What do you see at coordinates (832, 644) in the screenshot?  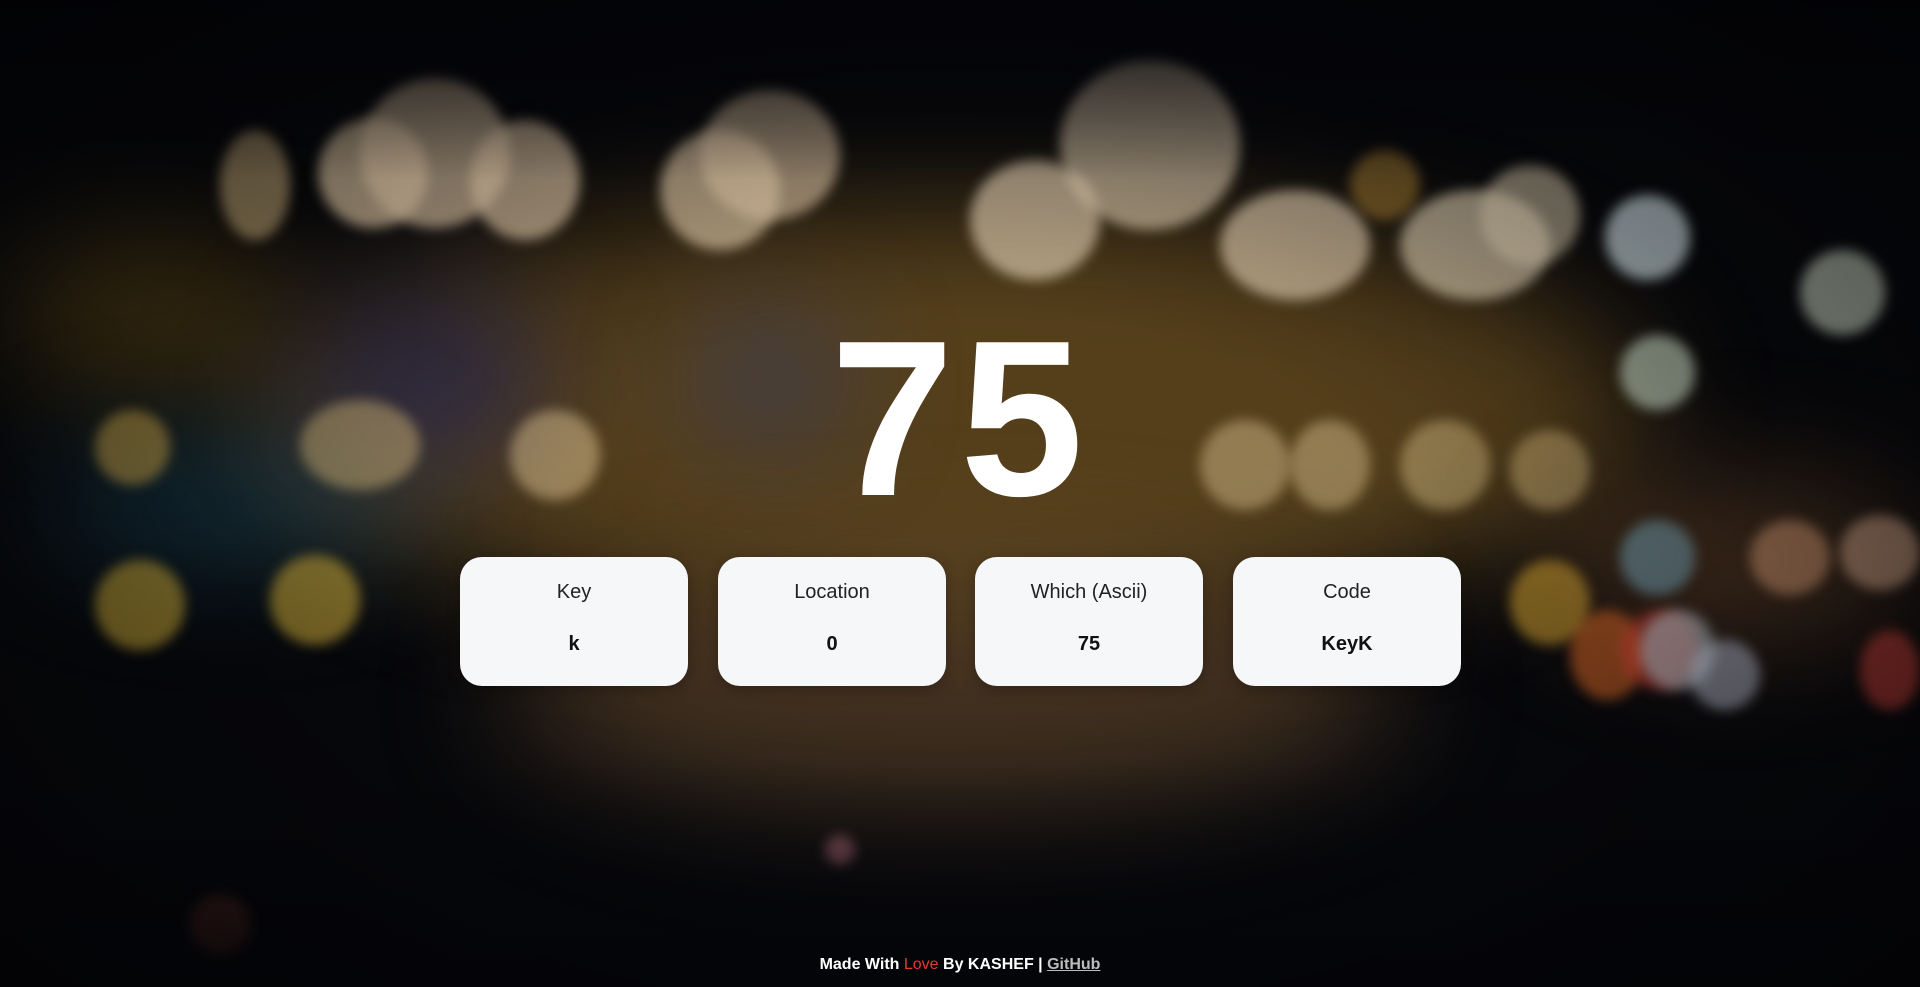 I see `location-card-value: 0` at bounding box center [832, 644].